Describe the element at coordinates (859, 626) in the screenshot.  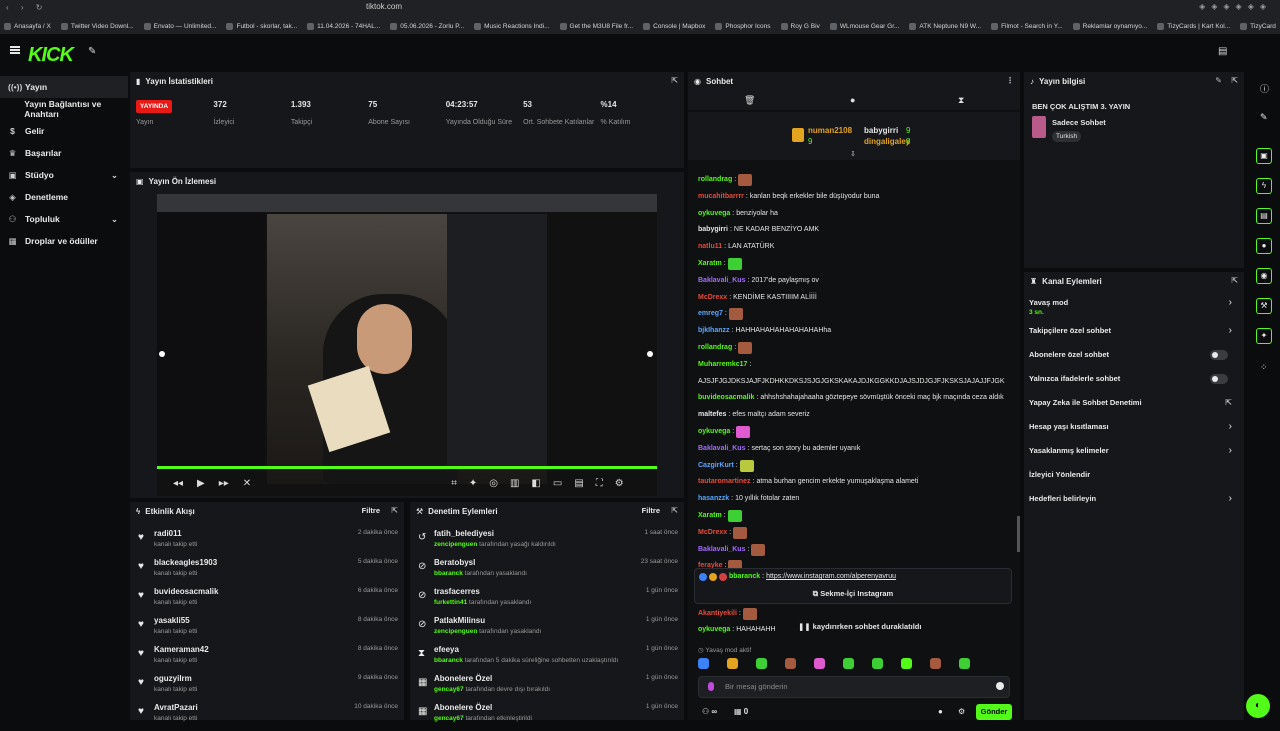
I see `chat-paused-notice: ❚❚ kaydırırken sohbet duraklatıldı` at that location.